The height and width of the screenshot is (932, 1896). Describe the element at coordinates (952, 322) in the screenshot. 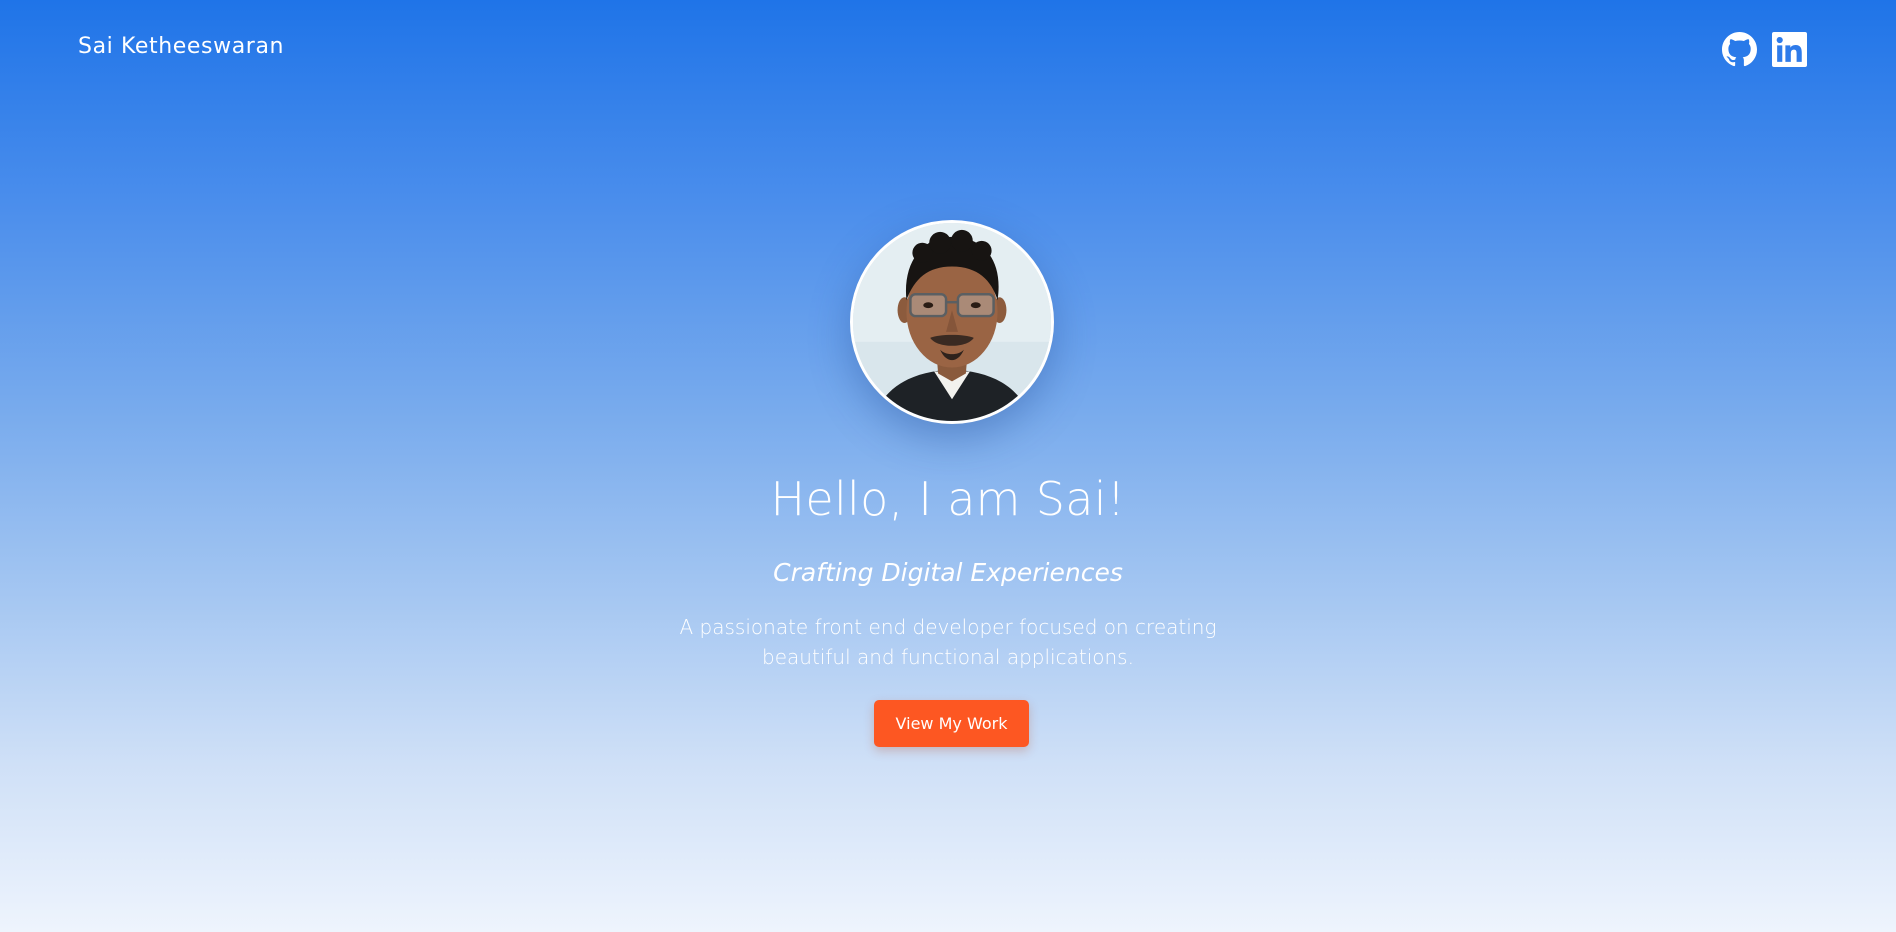

I see `profile-photo` at that location.